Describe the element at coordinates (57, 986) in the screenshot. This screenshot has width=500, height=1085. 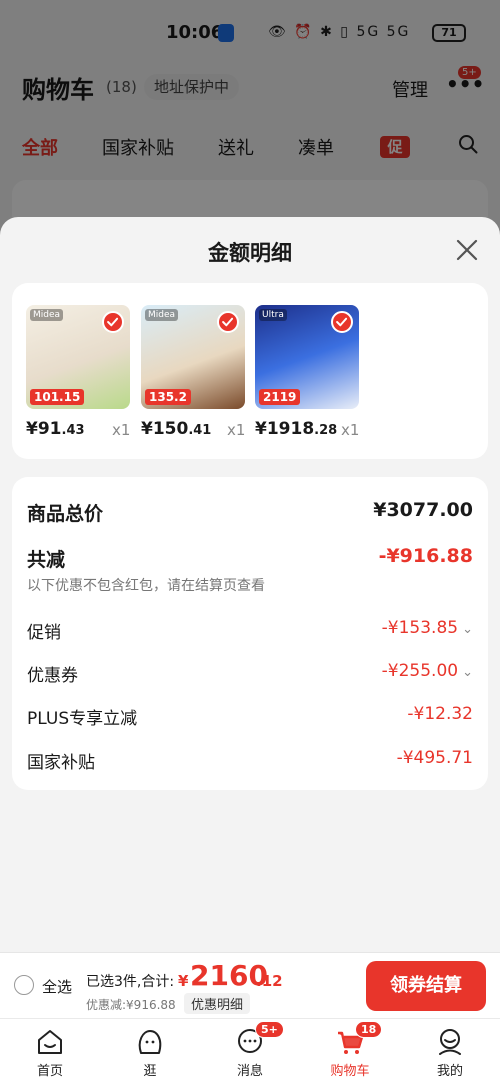
I see `select-all-label: 全选` at that location.